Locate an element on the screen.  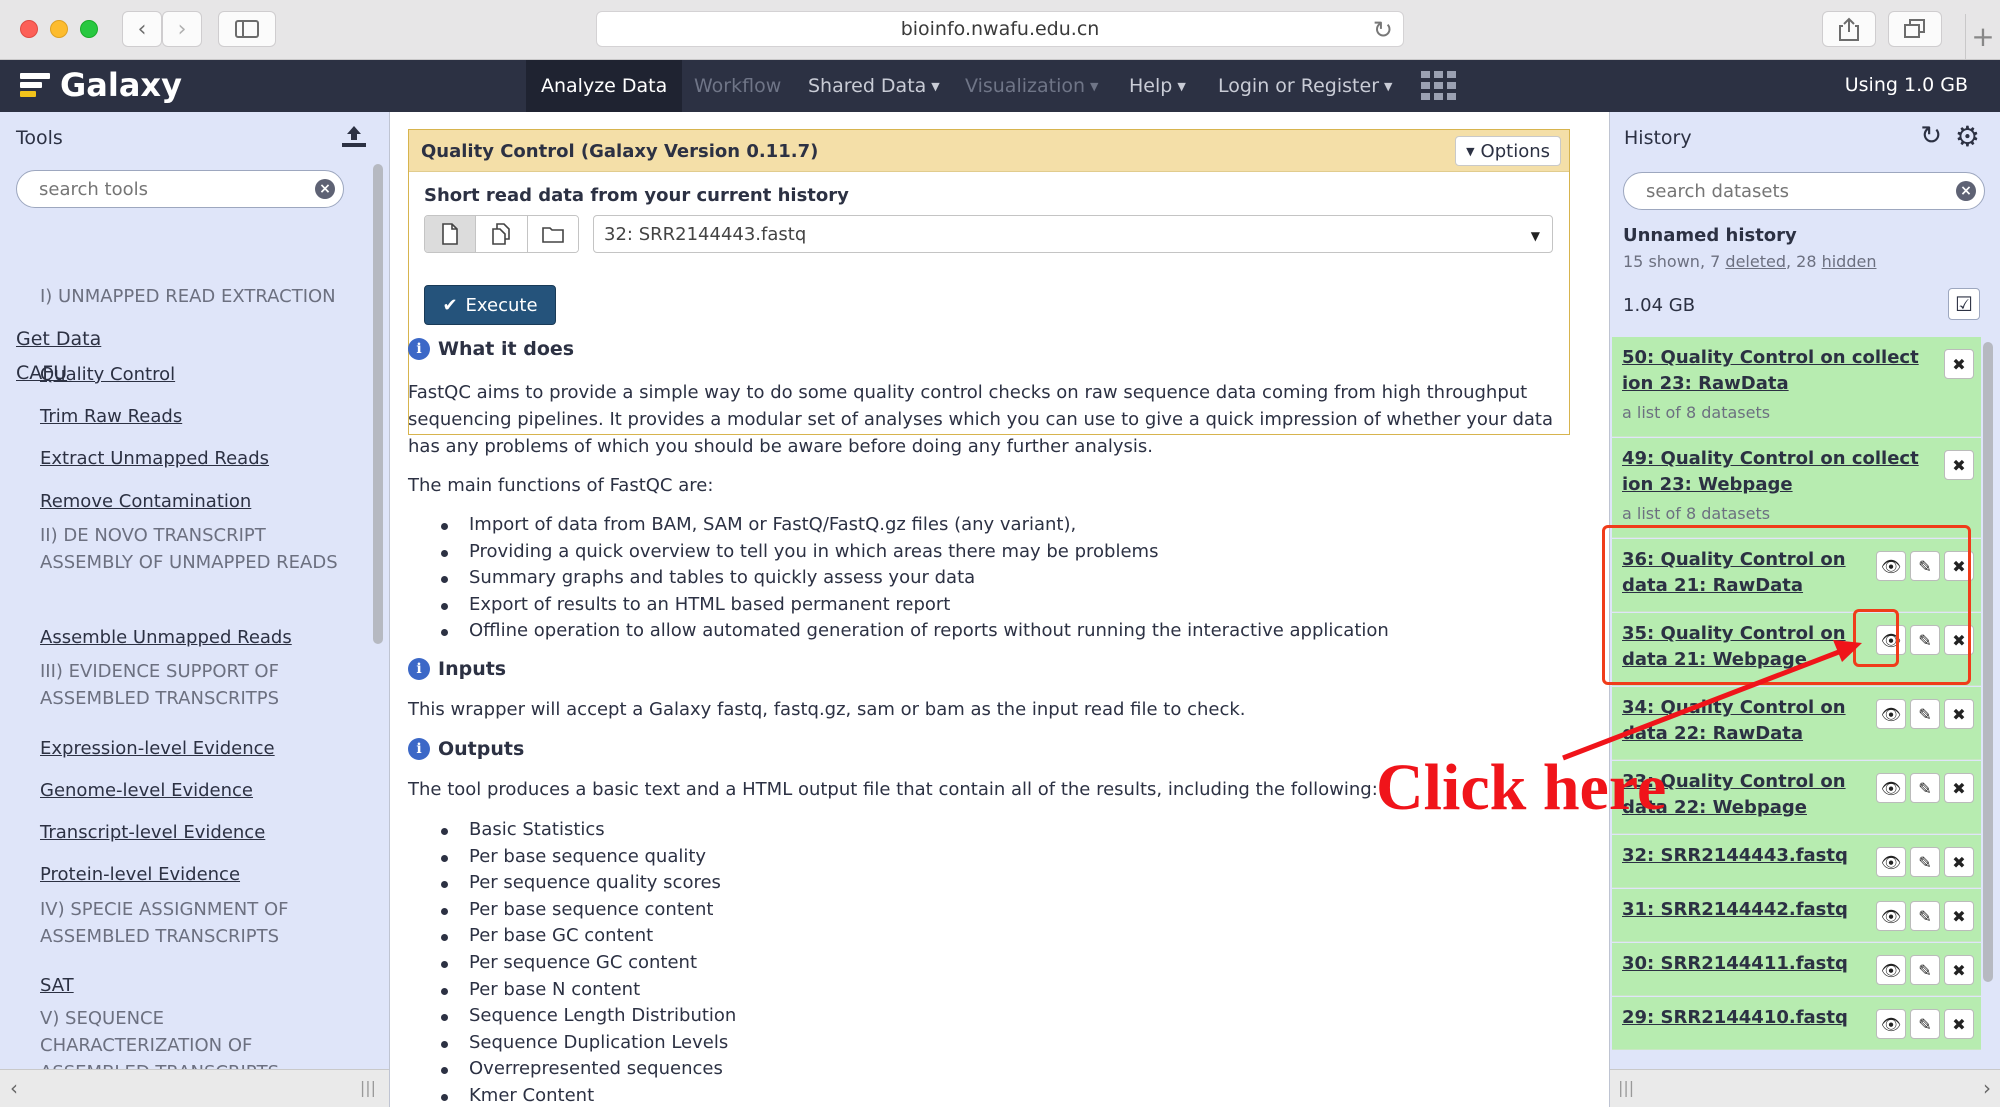
history-name: Unnamed history is located at coordinates (1710, 235).